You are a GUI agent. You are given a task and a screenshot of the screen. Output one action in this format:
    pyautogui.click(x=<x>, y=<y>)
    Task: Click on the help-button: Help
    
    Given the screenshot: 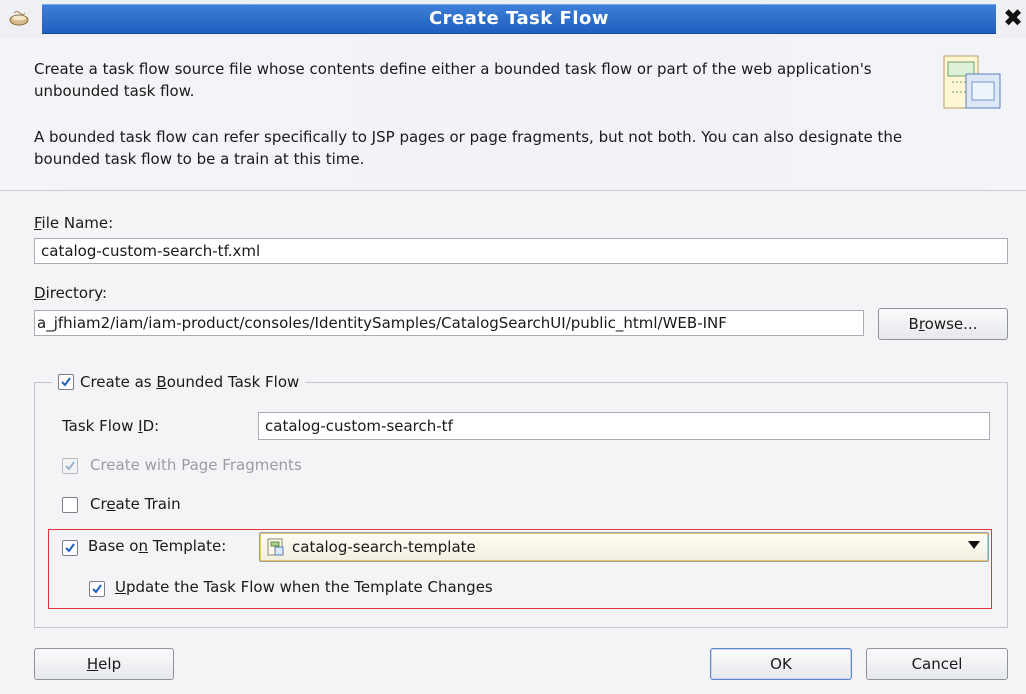 What is the action you would take?
    pyautogui.click(x=104, y=664)
    